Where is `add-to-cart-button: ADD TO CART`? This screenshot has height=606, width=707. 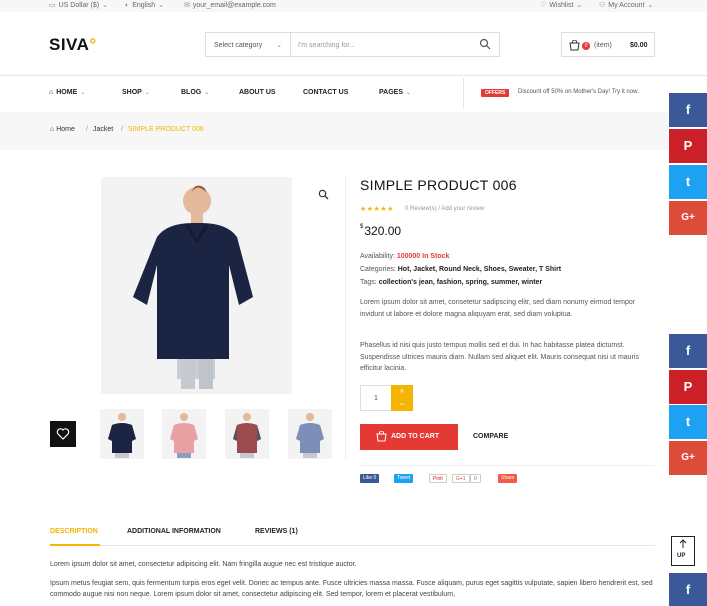 add-to-cart-button: ADD TO CART is located at coordinates (409, 437).